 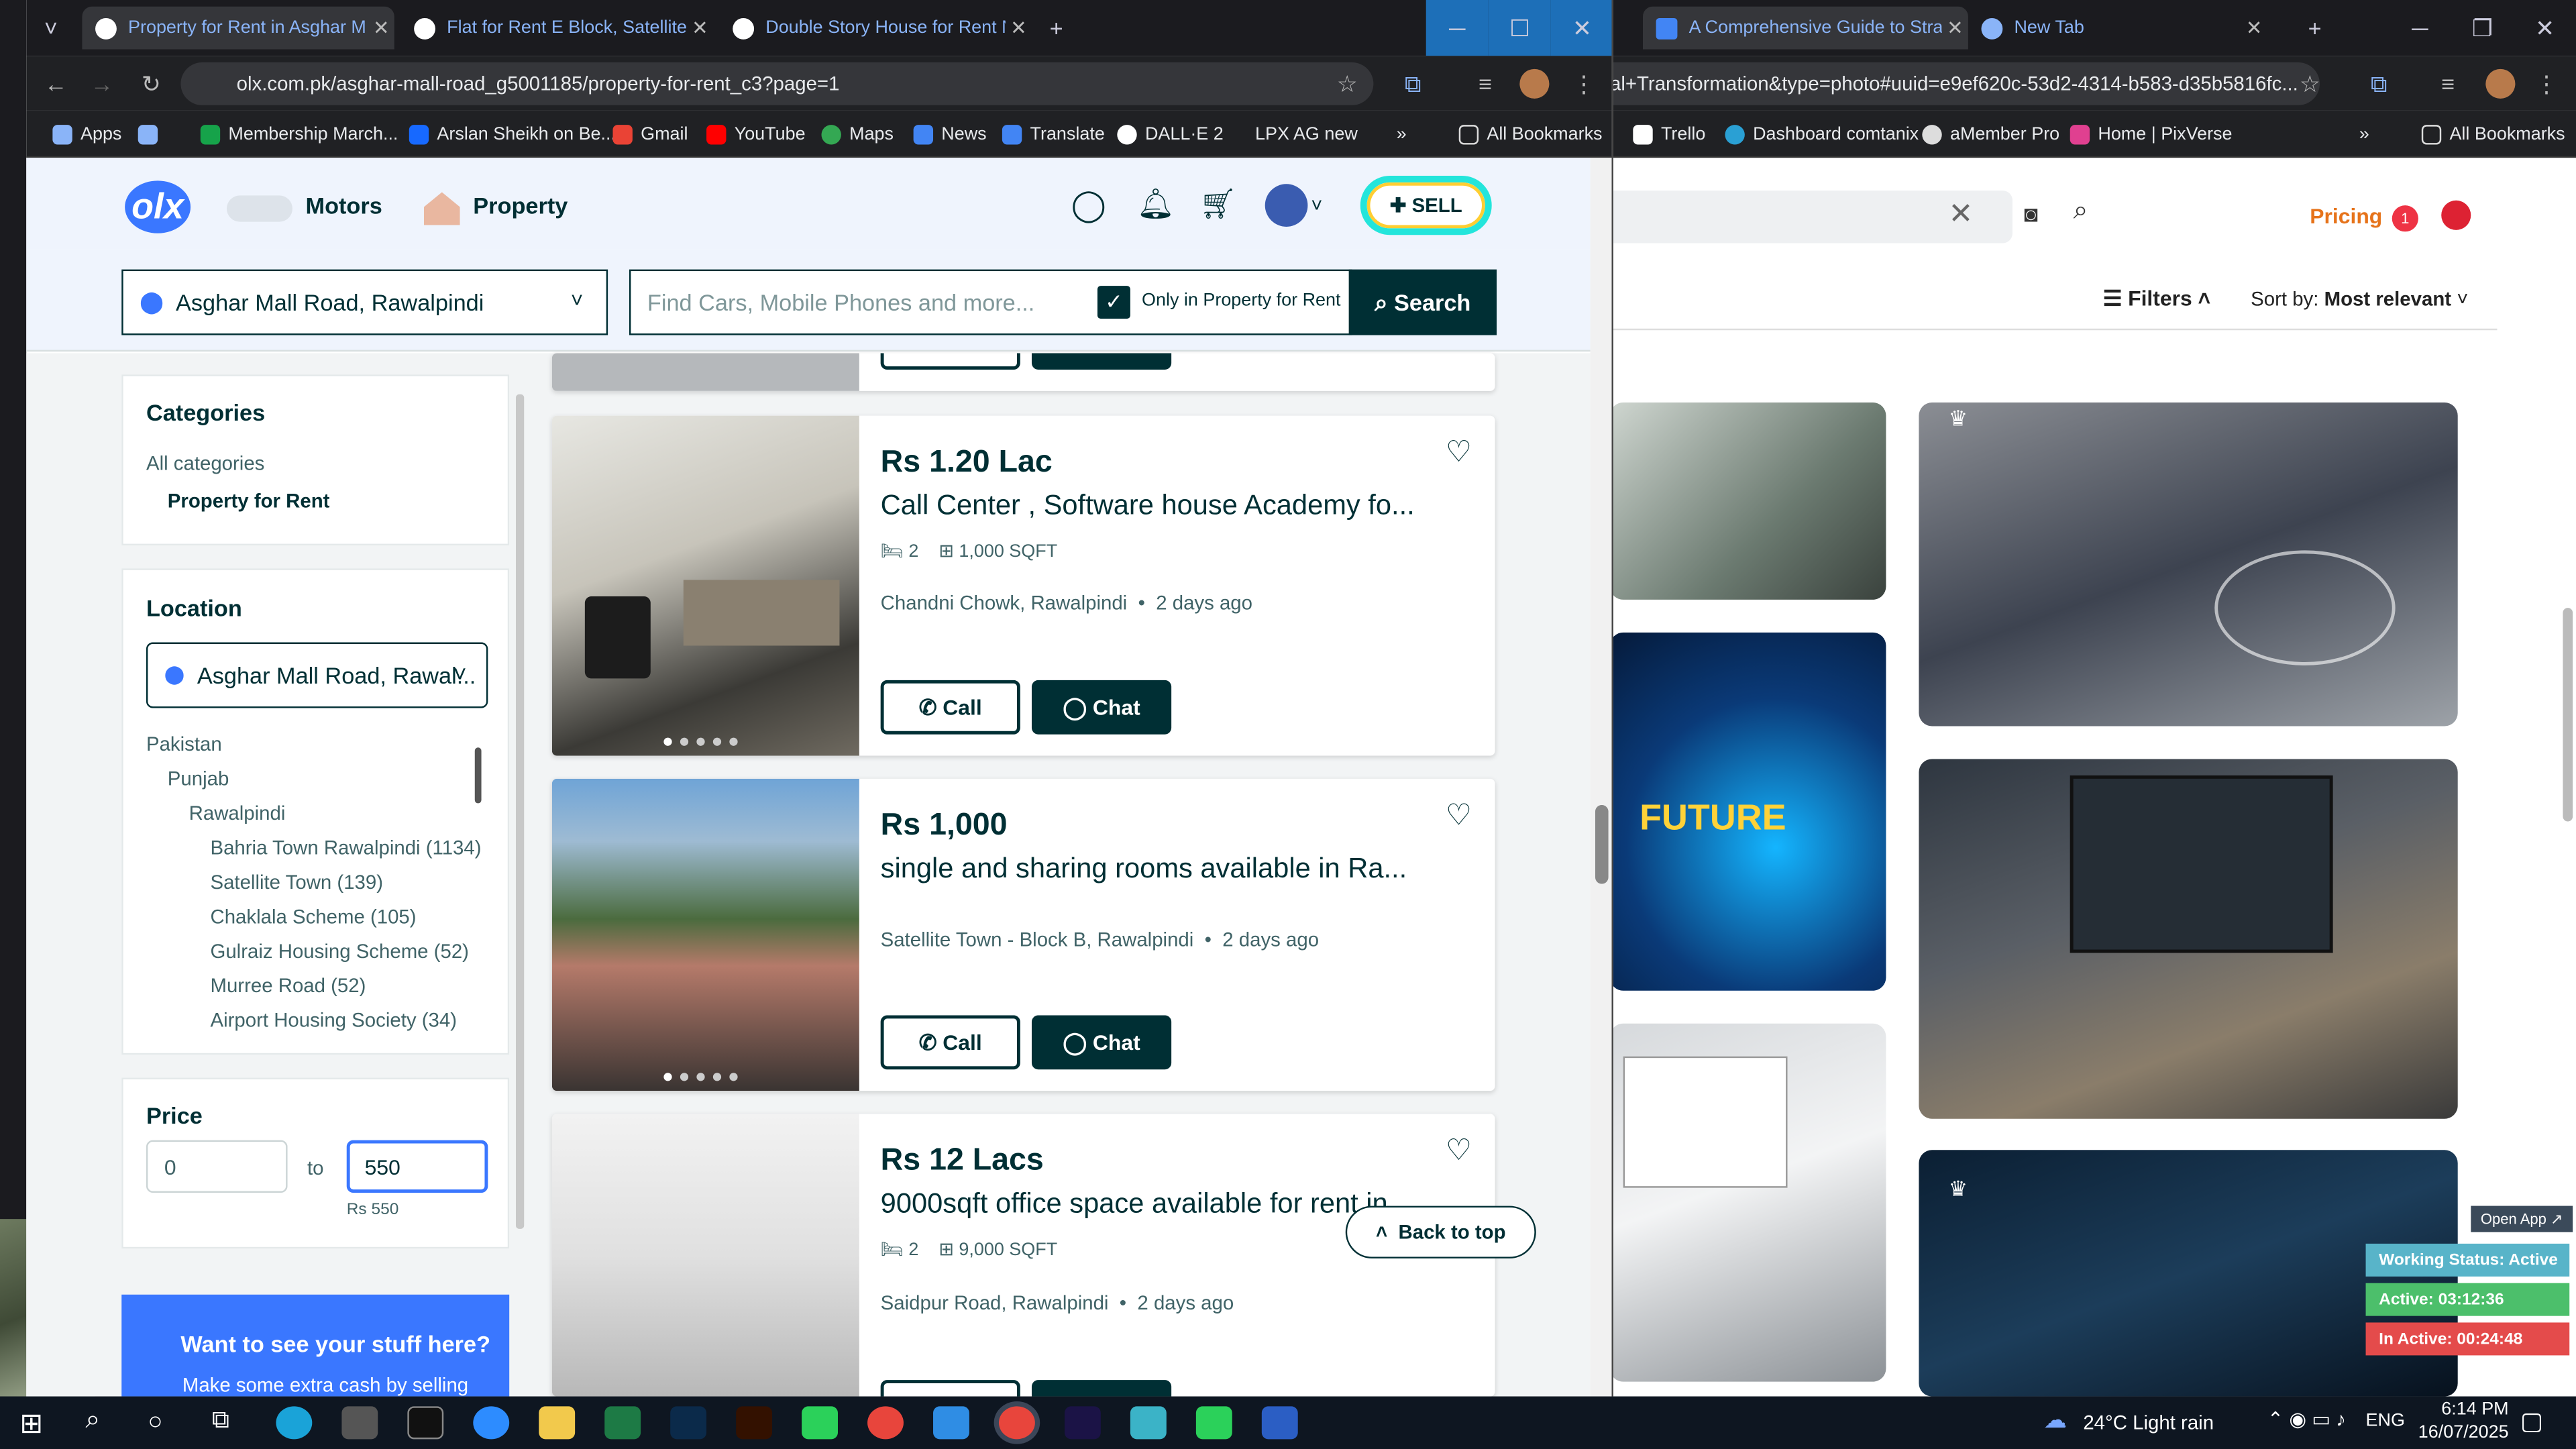 I want to click on premiere-icon, so click(x=1082, y=1423).